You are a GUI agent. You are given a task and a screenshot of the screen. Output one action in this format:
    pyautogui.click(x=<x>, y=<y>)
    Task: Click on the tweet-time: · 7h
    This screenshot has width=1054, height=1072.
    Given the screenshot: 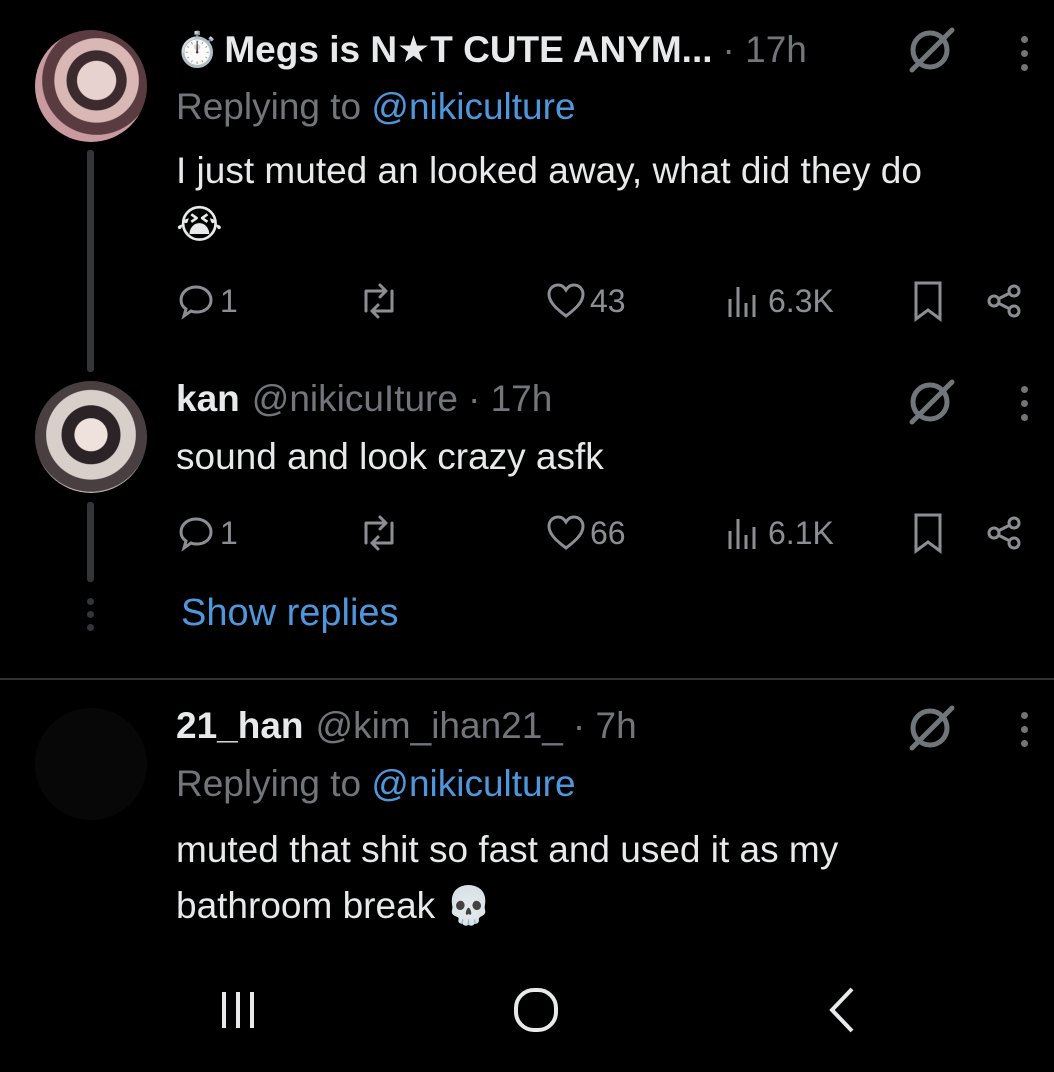 What is the action you would take?
    pyautogui.click(x=605, y=726)
    